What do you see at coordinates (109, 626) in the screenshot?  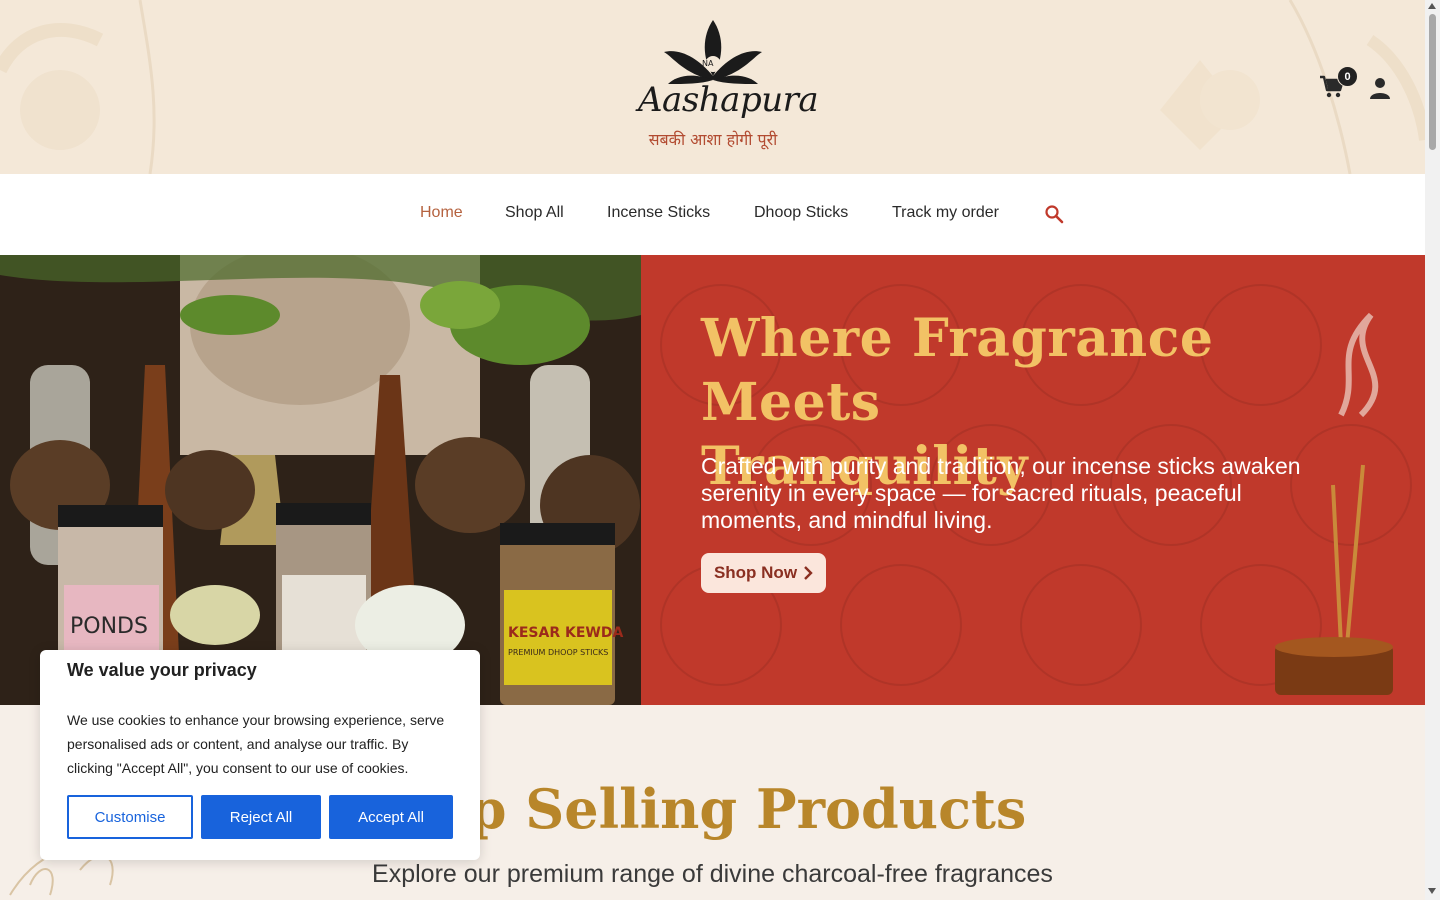 I see `jar-label-ponds: PONDS` at bounding box center [109, 626].